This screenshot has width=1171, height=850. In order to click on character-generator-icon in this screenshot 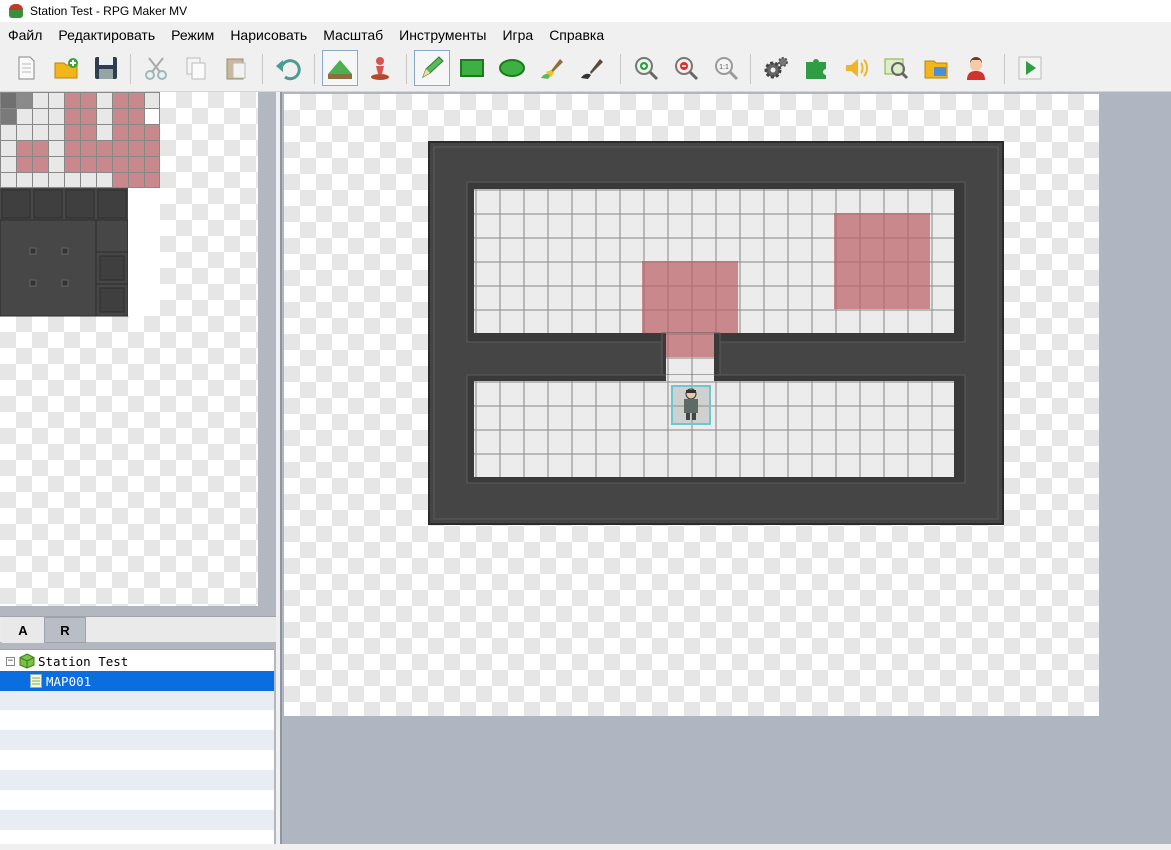, I will do `click(976, 68)`.